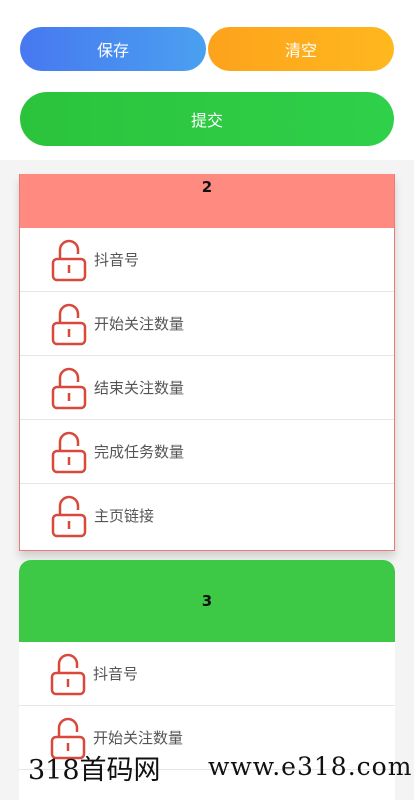  Describe the element at coordinates (207, 201) in the screenshot. I see `card-title: 2` at that location.